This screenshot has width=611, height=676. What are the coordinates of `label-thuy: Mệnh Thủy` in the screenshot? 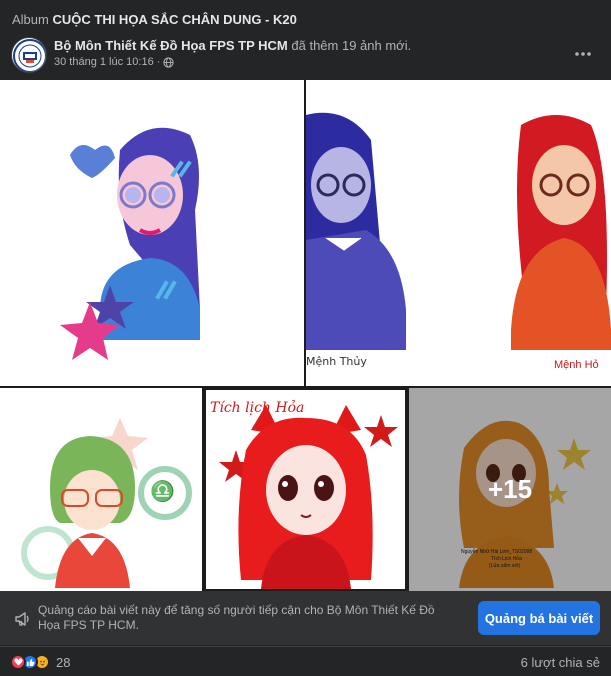 It's located at (336, 361).